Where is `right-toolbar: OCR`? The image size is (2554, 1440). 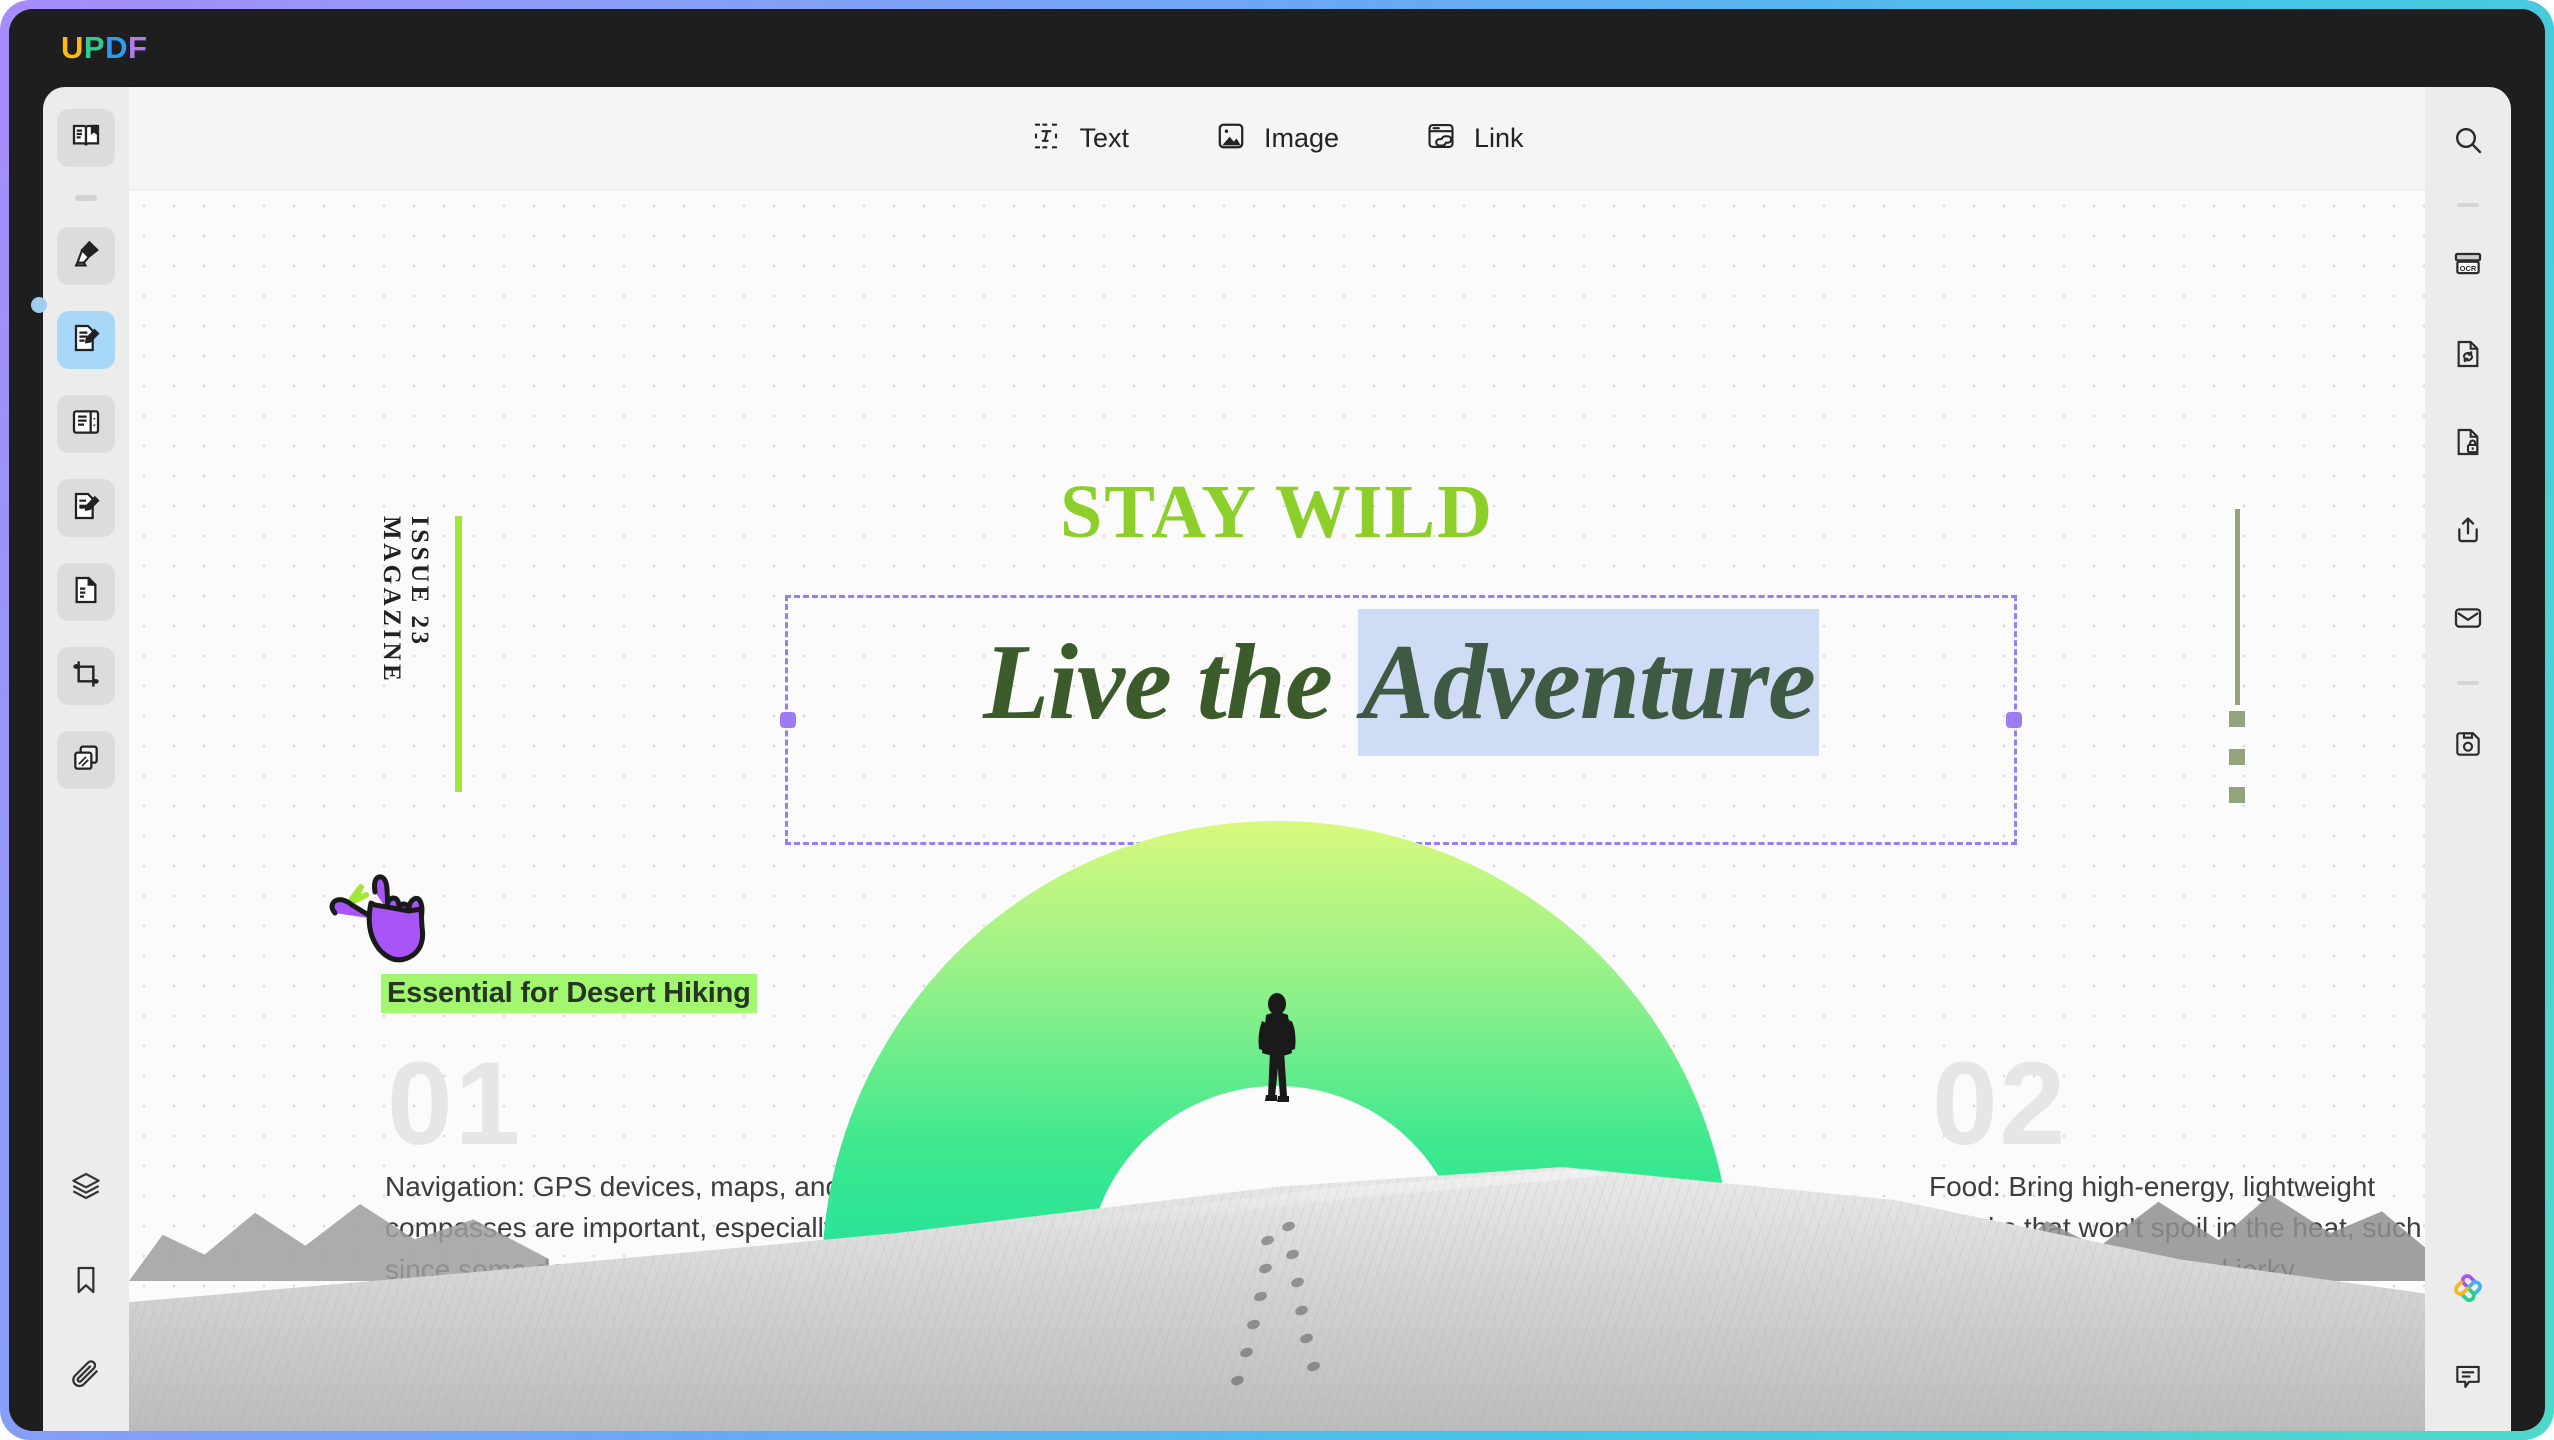
right-toolbar: OCR is located at coordinates (2468, 759).